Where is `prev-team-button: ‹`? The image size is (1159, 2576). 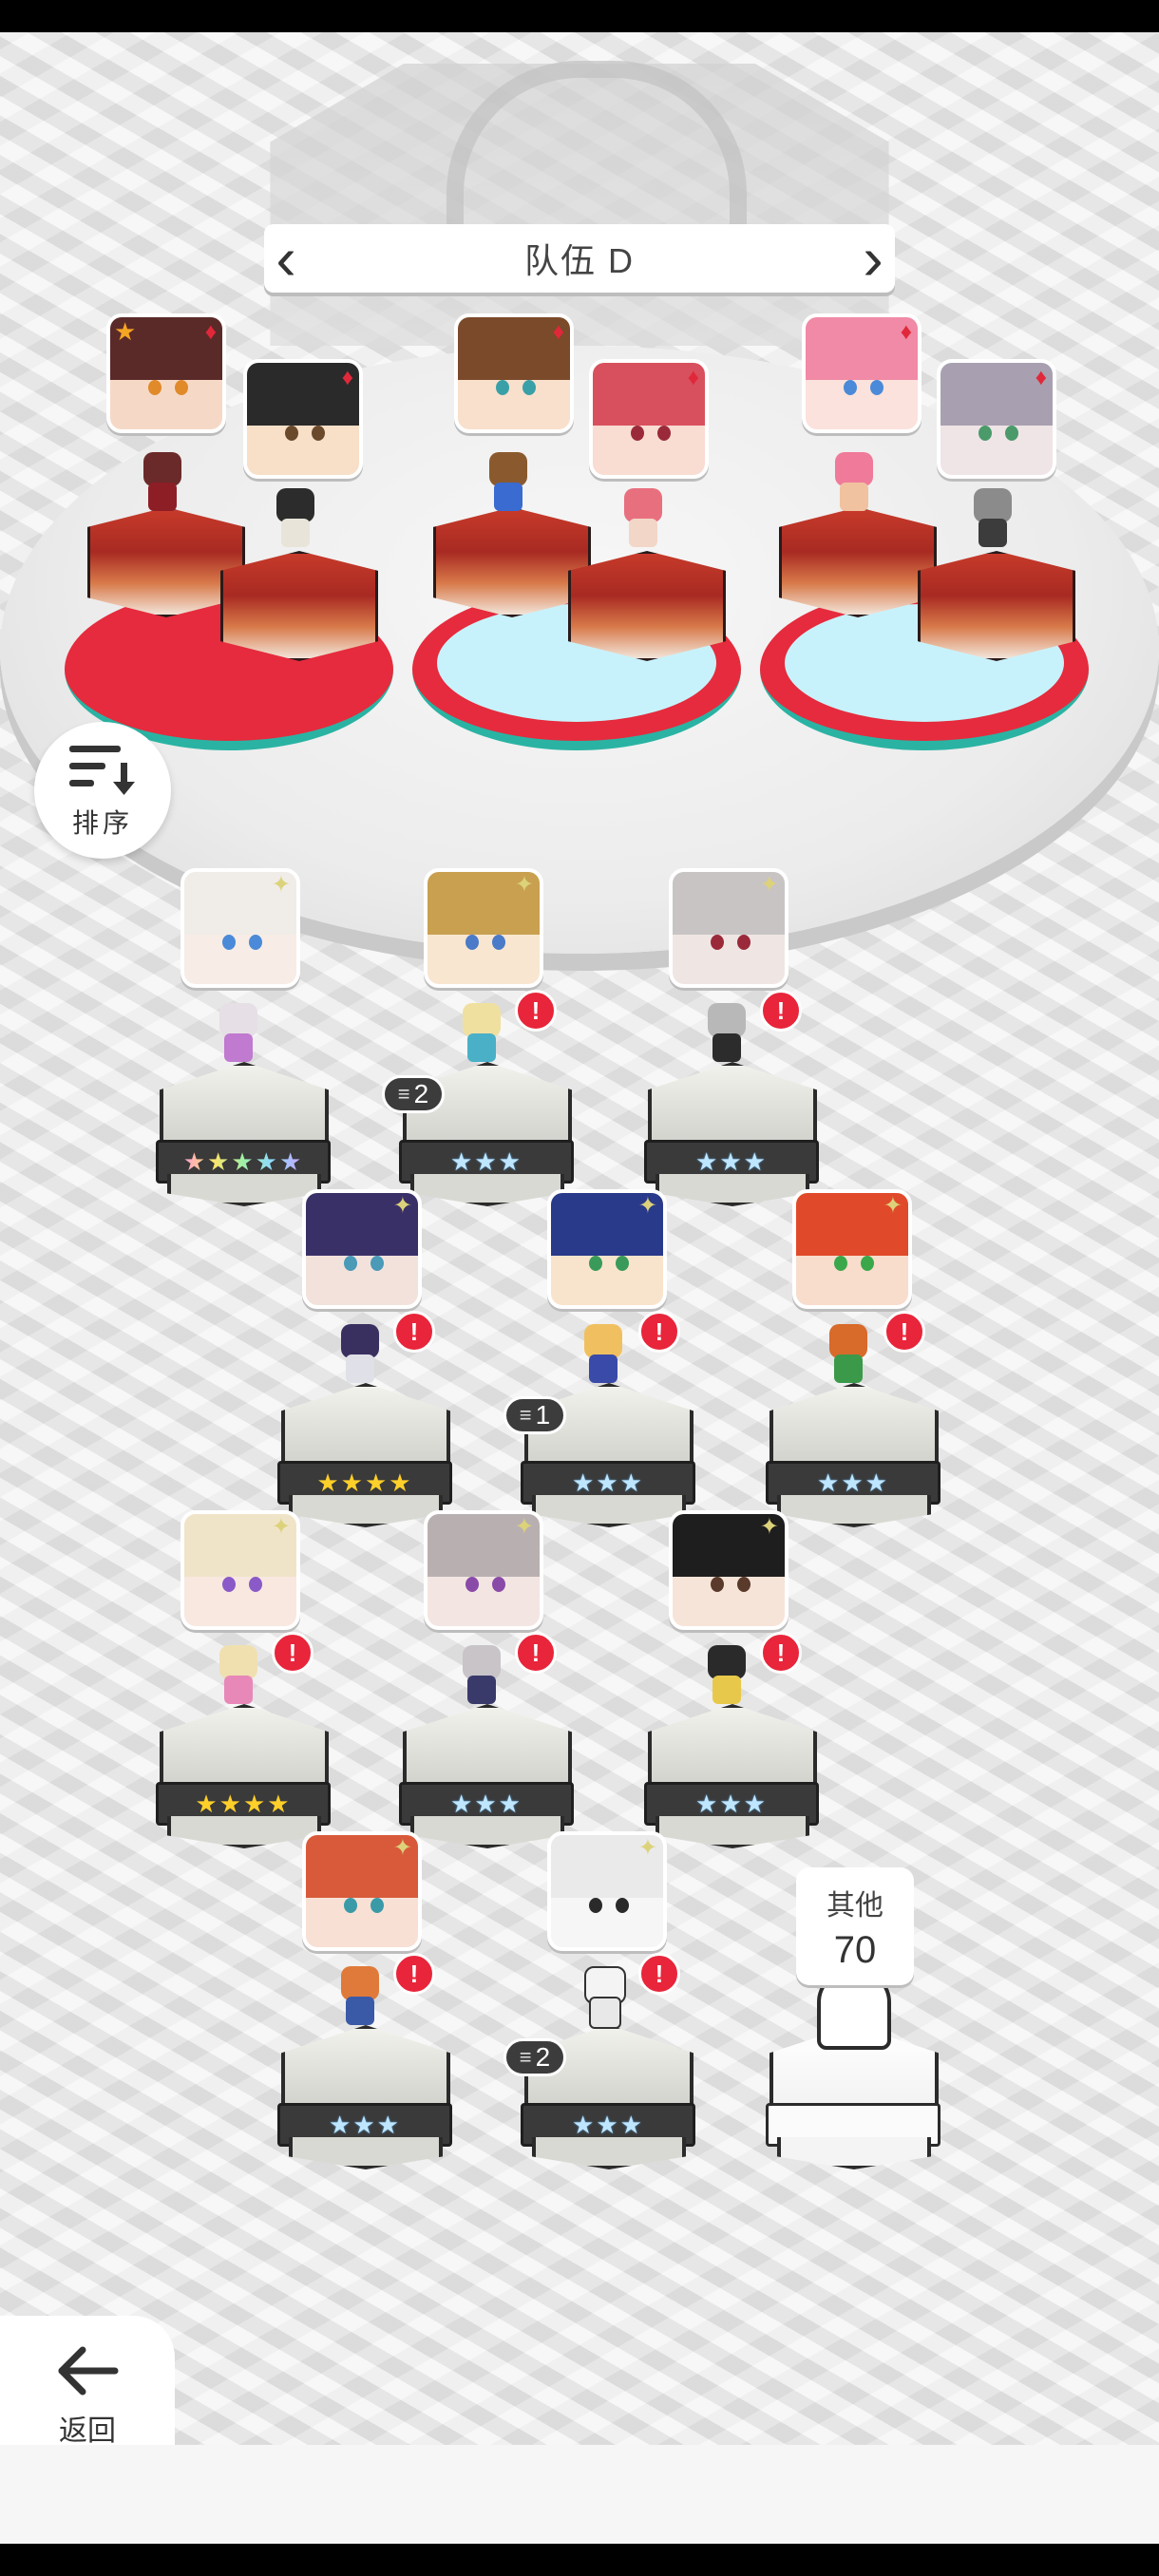 prev-team-button: ‹ is located at coordinates (286, 258).